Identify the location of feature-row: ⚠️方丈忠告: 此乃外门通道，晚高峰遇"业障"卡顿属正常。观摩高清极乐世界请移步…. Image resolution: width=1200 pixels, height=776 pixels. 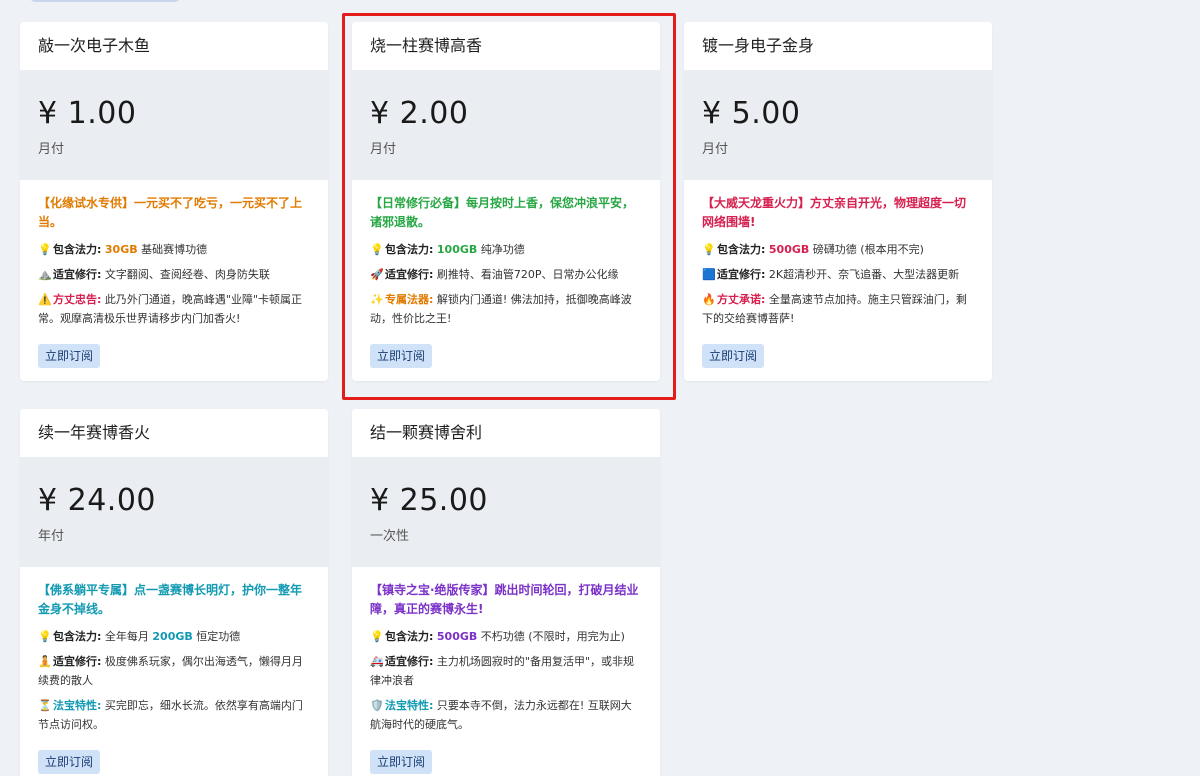
(174, 309).